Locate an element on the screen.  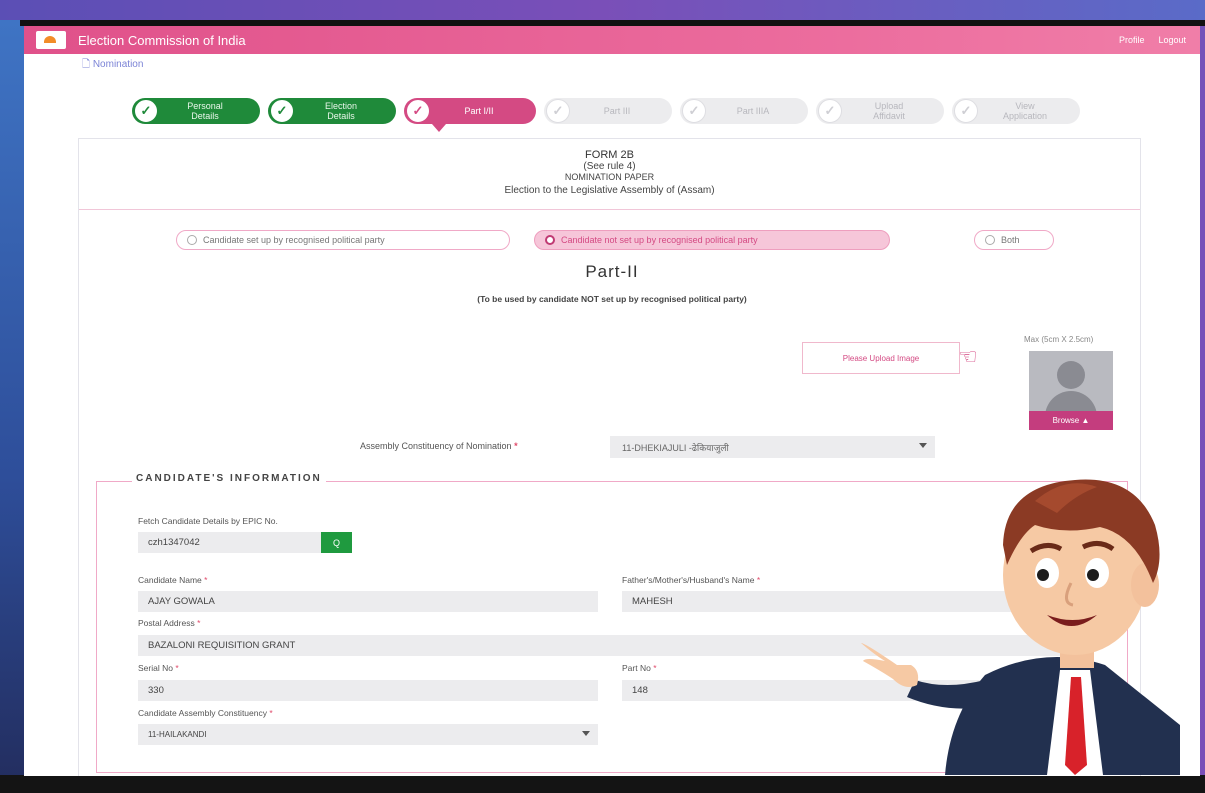
serial-no-label: Serial No * is located at coordinates (158, 668).